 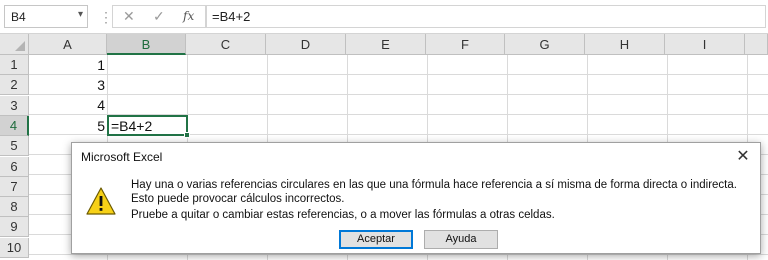 I want to click on ok-button: Aceptar, so click(x=376, y=239).